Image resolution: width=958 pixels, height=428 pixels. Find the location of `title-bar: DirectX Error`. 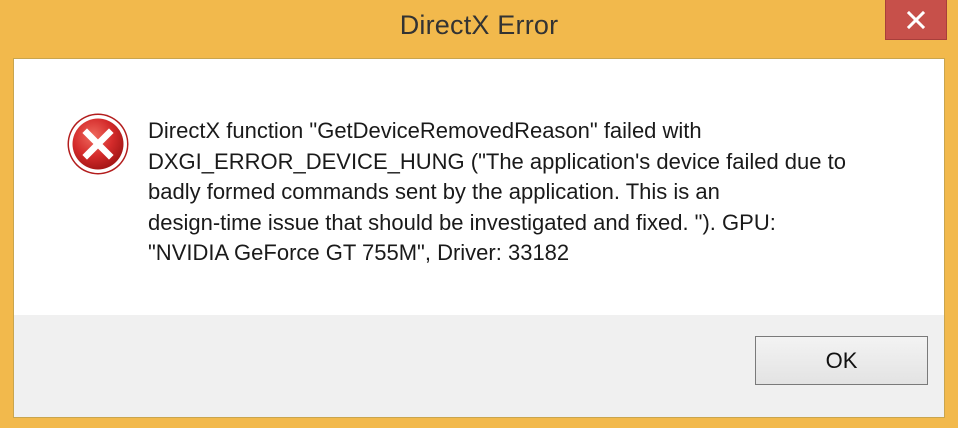

title-bar: DirectX Error is located at coordinates (479, 29).